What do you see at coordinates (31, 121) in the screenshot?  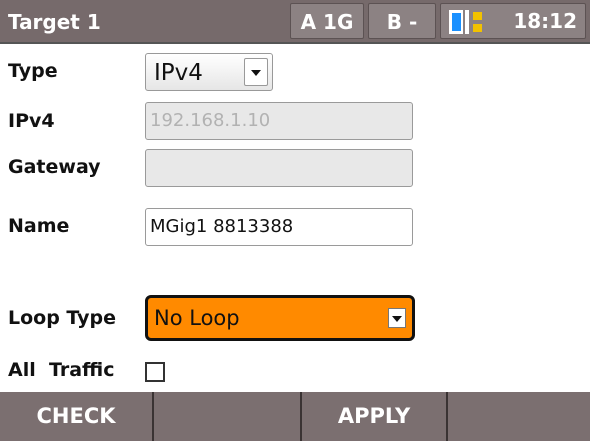 I see `ipv4-label: IPv4` at bounding box center [31, 121].